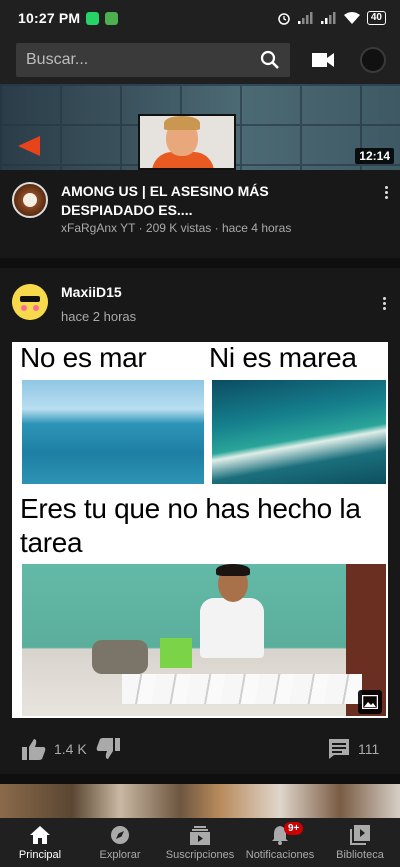 This screenshot has width=400, height=867. What do you see at coordinates (283, 357) in the screenshot?
I see `meme-text-2: Ni es marea` at bounding box center [283, 357].